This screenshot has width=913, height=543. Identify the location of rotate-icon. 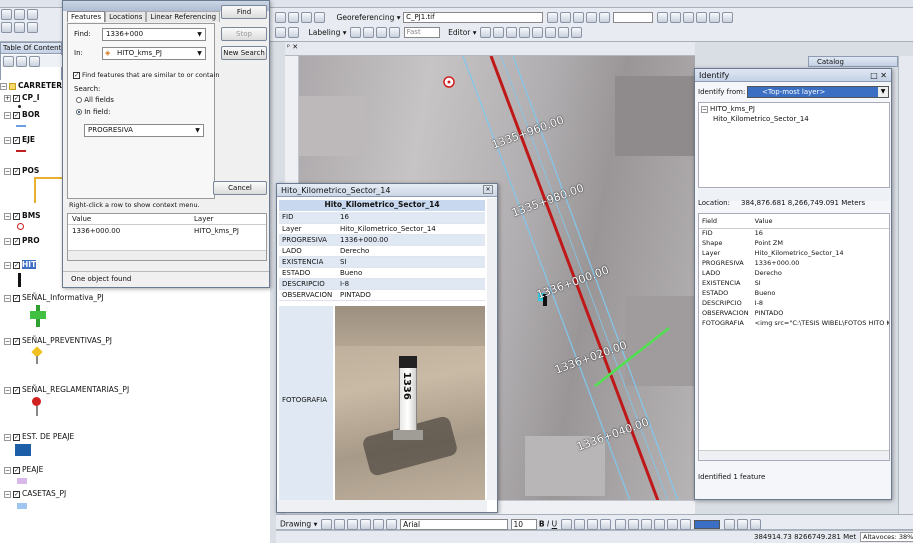
(565, 17).